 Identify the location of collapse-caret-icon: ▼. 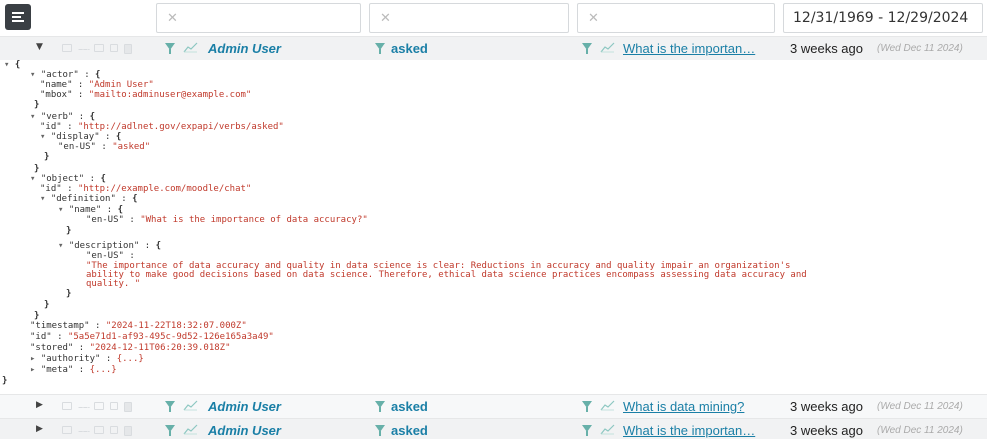
(39, 47).